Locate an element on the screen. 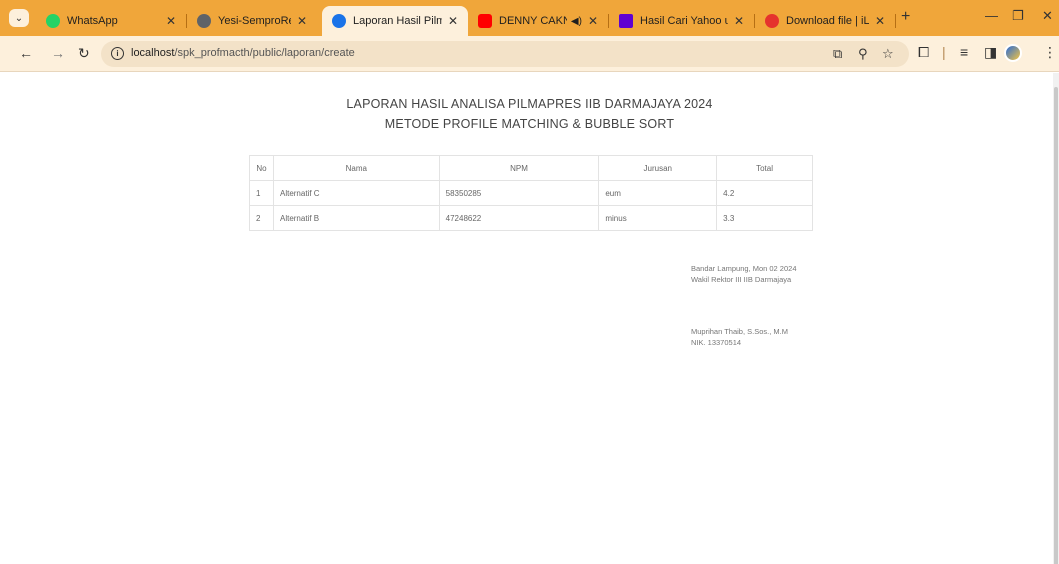 The image size is (1059, 564). menu-kebab-icon: ⋮ is located at coordinates (1050, 52).